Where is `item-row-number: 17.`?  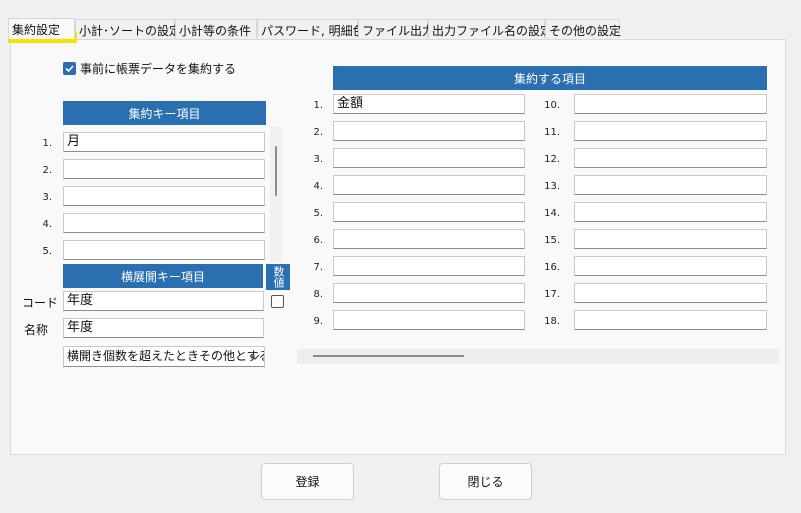
item-row-number: 17. is located at coordinates (552, 294).